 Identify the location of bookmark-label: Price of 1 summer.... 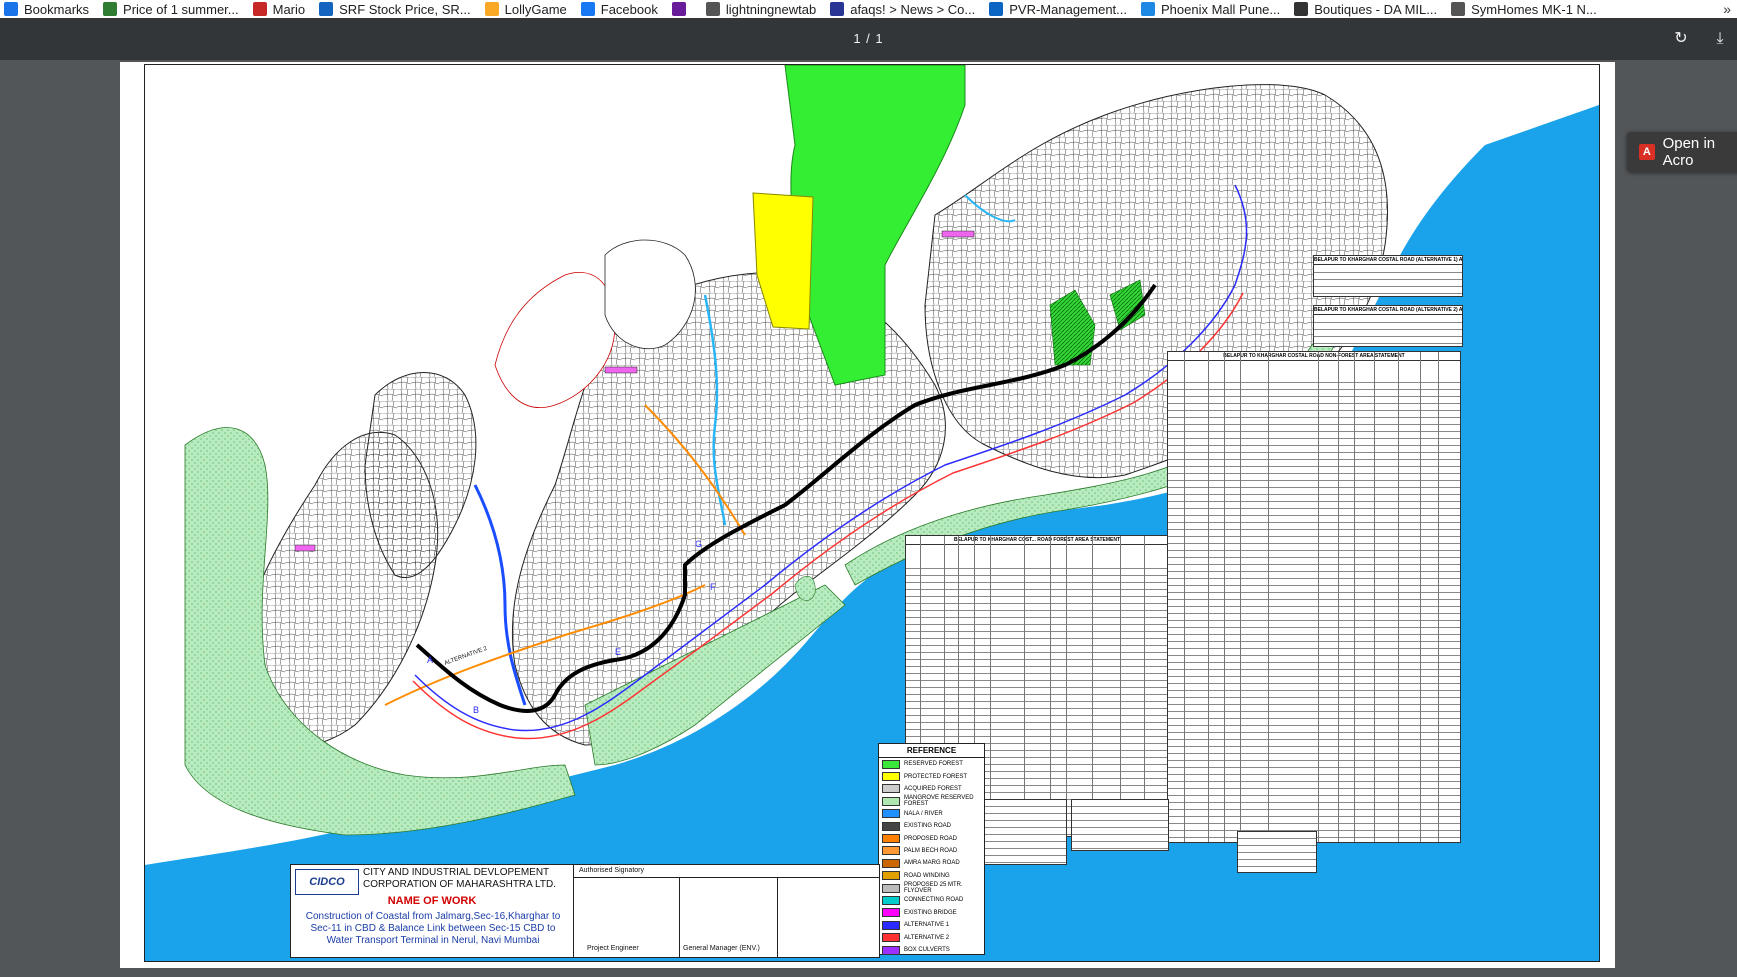
(181, 9).